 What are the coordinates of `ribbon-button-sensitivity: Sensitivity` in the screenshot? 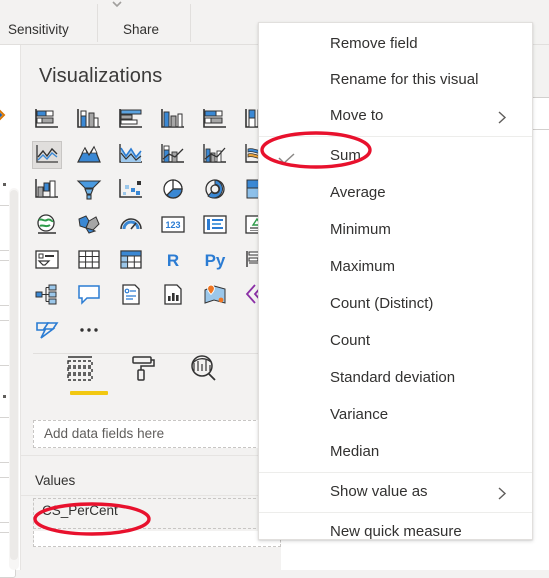 It's located at (38, 29).